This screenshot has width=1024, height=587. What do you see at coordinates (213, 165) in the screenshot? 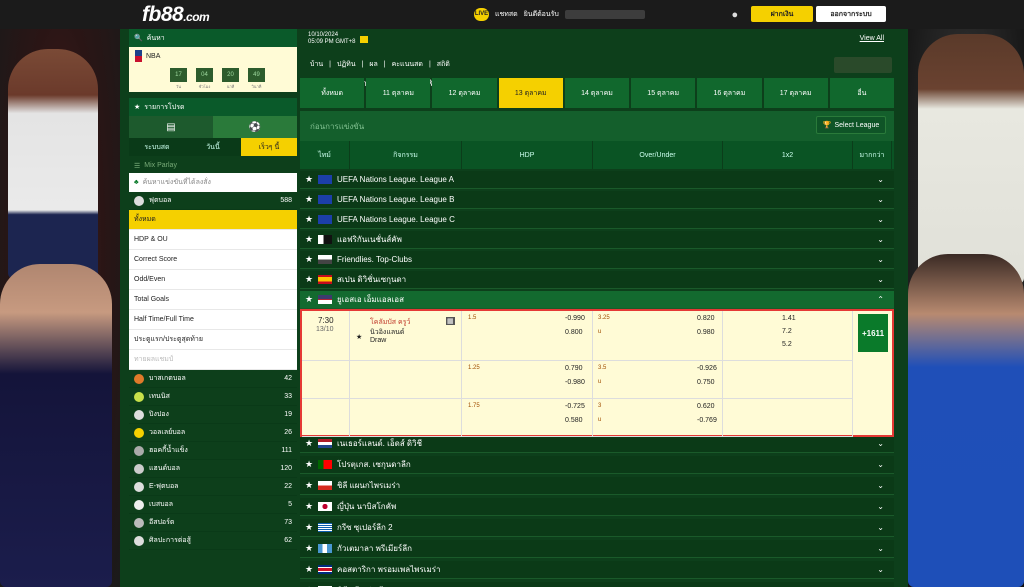
I see `mix-parlay-toggle: ☰ Mix Parlay` at bounding box center [213, 165].